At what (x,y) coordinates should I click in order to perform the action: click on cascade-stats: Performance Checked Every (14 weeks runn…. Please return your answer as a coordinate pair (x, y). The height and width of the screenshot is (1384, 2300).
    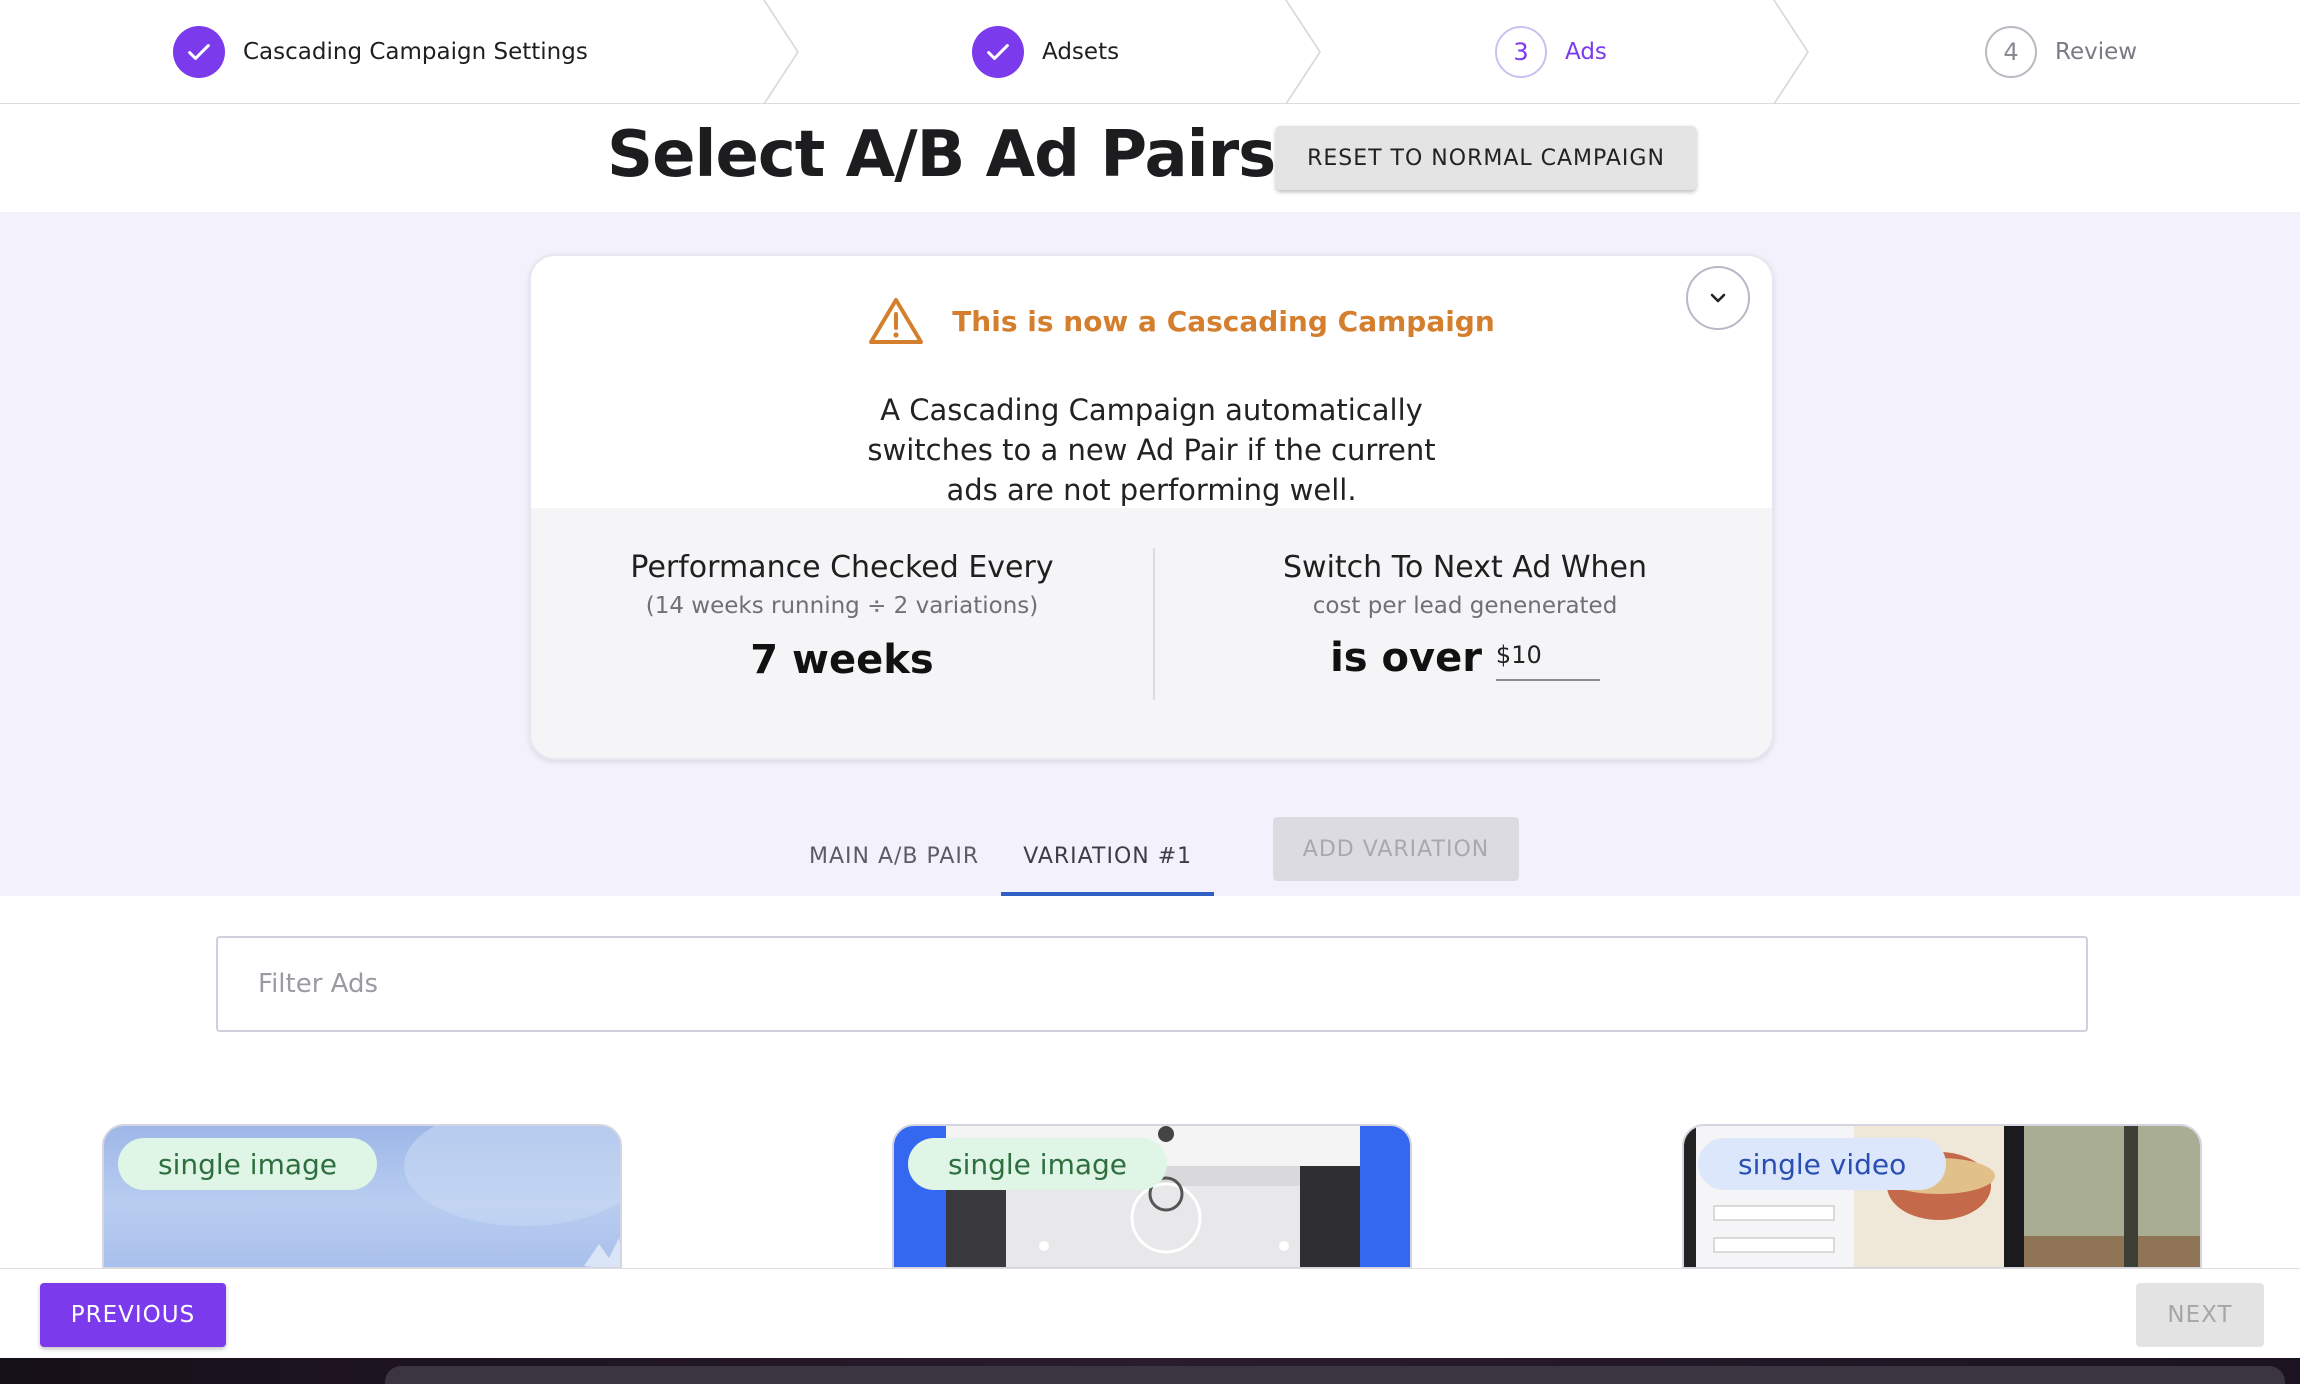
    Looking at the image, I should click on (1151, 633).